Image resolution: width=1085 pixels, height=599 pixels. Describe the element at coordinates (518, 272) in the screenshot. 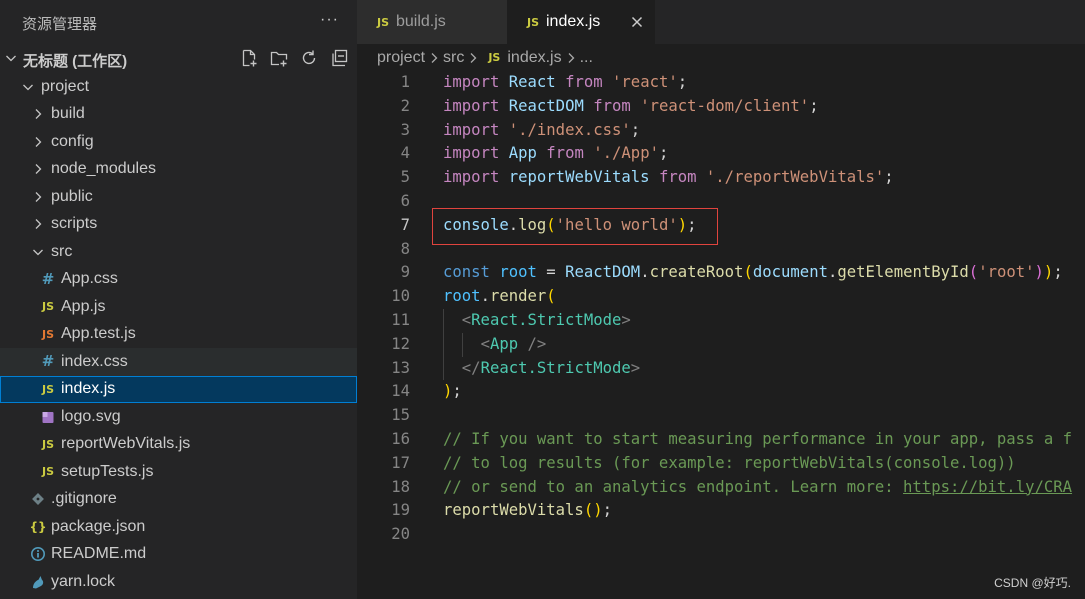

I see `code-token: root` at that location.